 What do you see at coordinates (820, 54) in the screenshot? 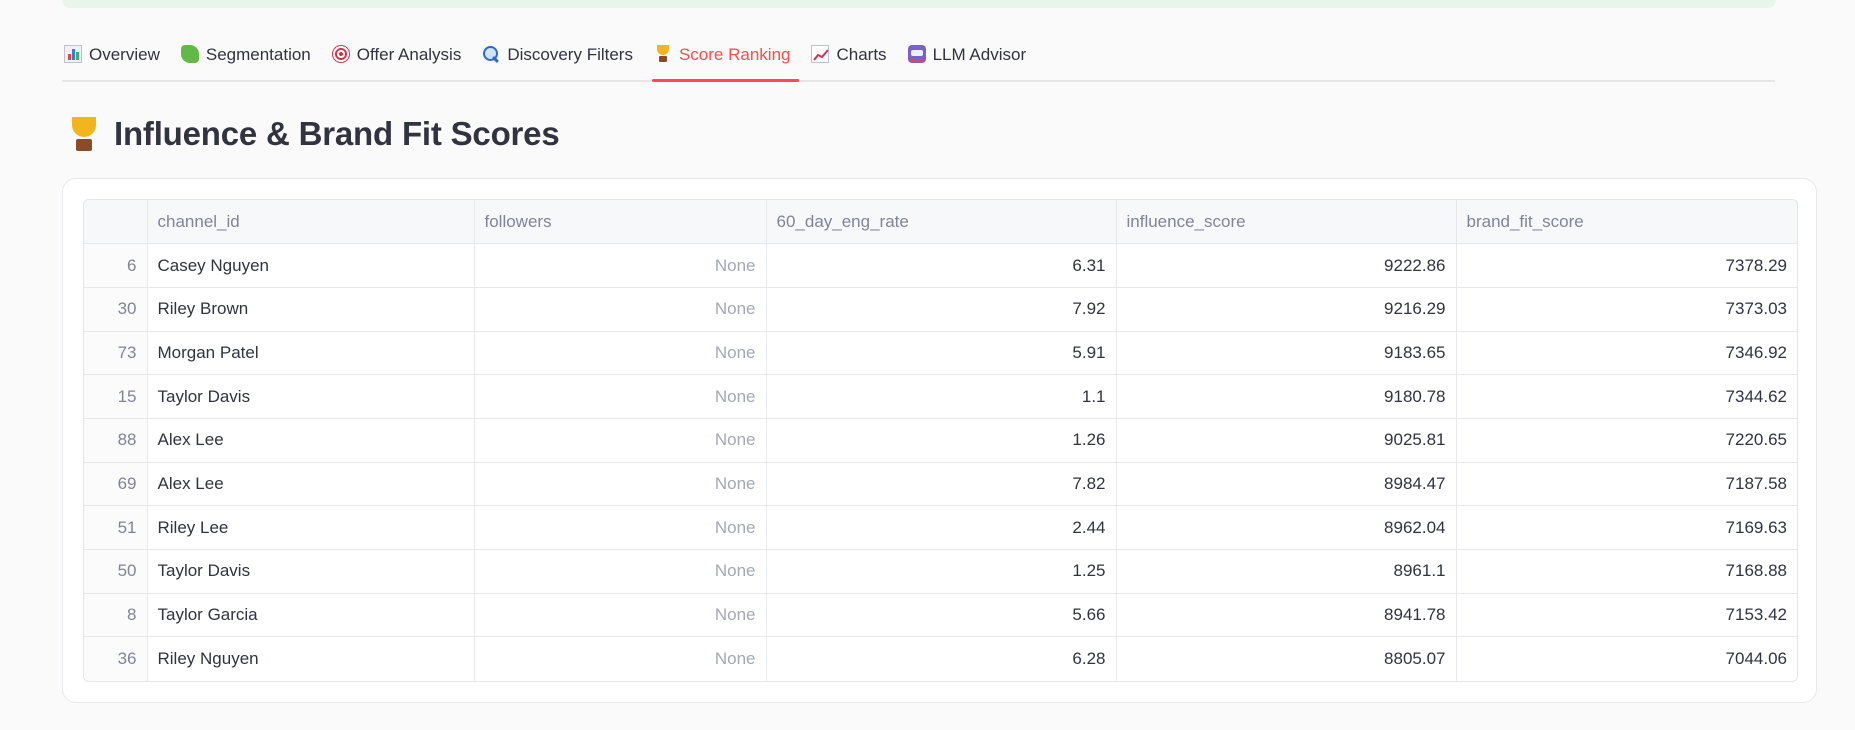
I see `line-chart-icon` at bounding box center [820, 54].